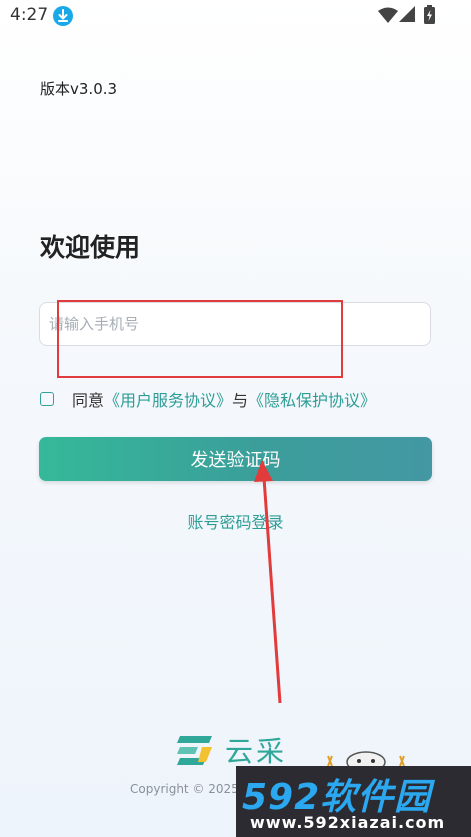  Describe the element at coordinates (407, 14) in the screenshot. I see `signal-icon` at that location.